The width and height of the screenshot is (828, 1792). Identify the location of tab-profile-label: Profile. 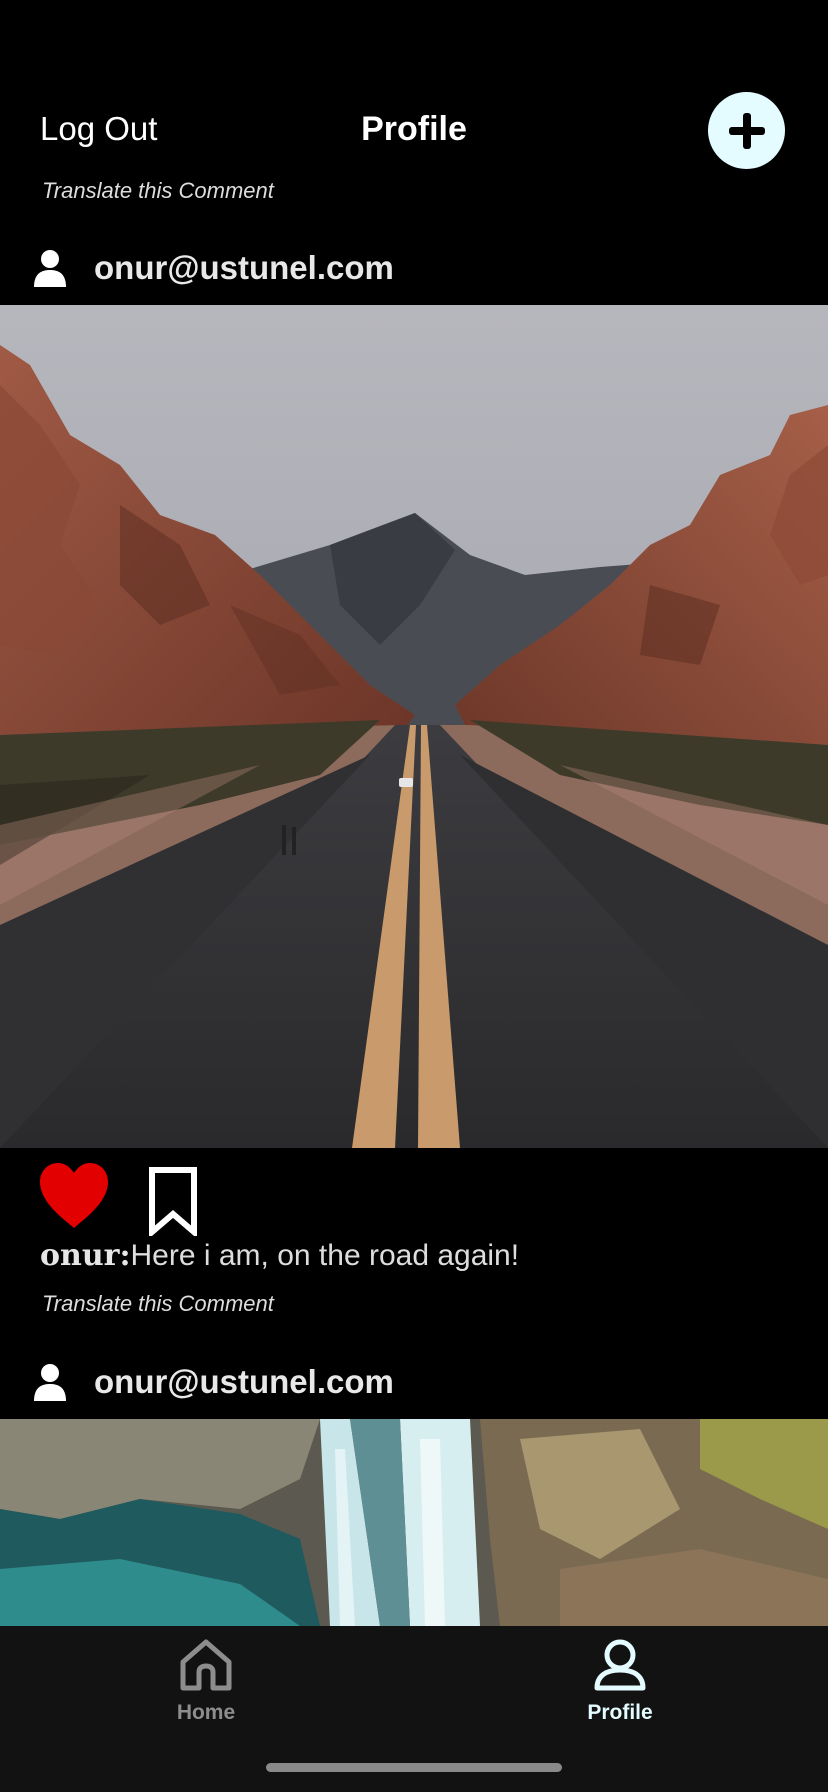
(620, 1712).